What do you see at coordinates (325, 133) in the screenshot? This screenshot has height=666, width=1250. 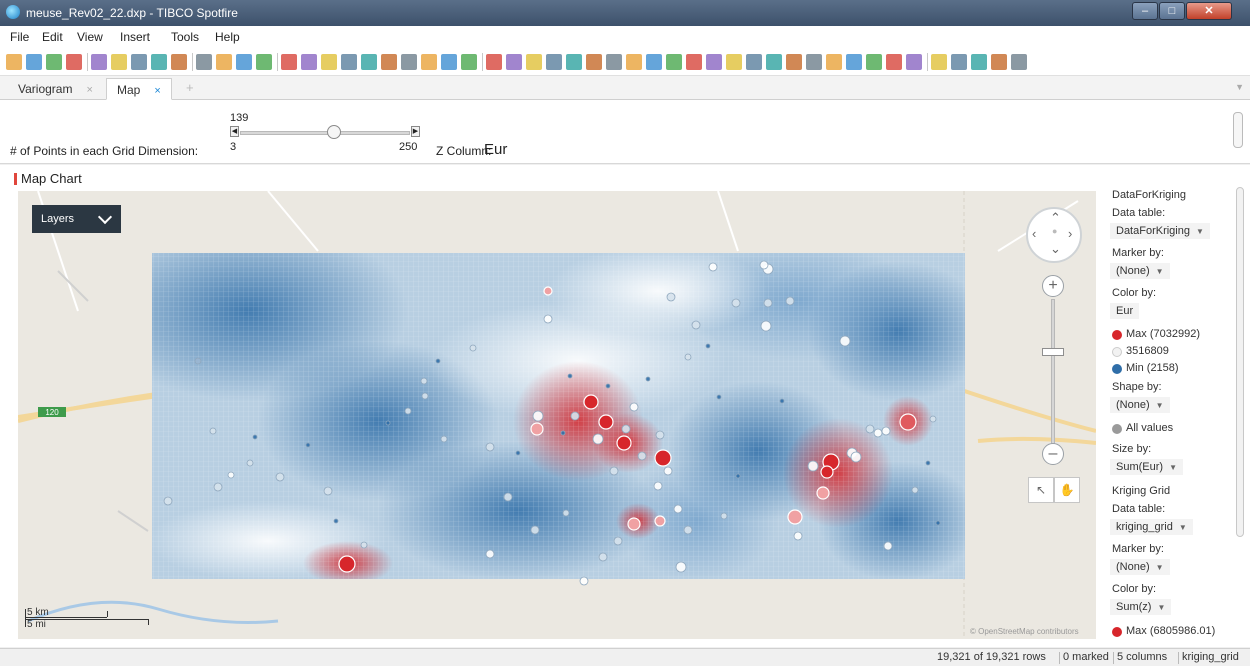 I see `grid-points-slider` at bounding box center [325, 133].